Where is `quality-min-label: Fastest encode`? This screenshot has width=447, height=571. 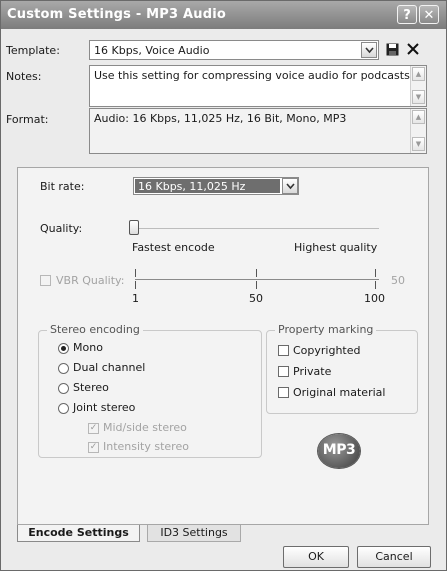
quality-min-label: Fastest encode is located at coordinates (173, 247).